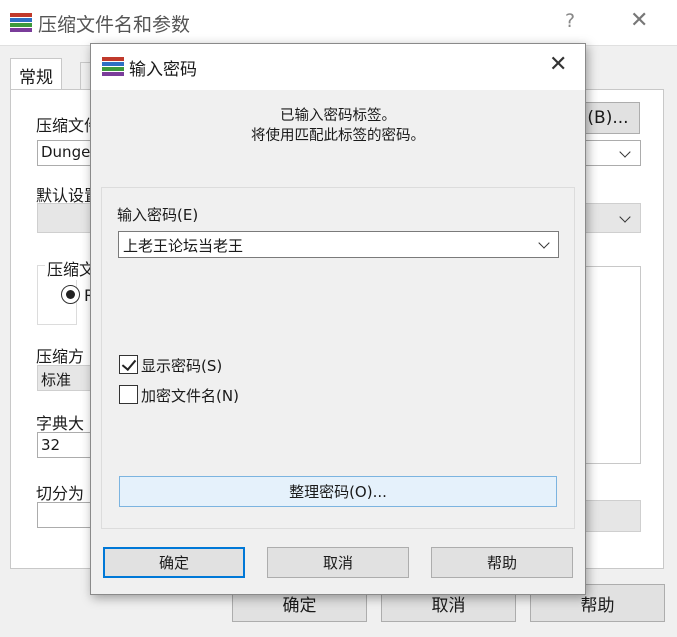  What do you see at coordinates (174, 562) in the screenshot?
I see `ok-button: 确定` at bounding box center [174, 562].